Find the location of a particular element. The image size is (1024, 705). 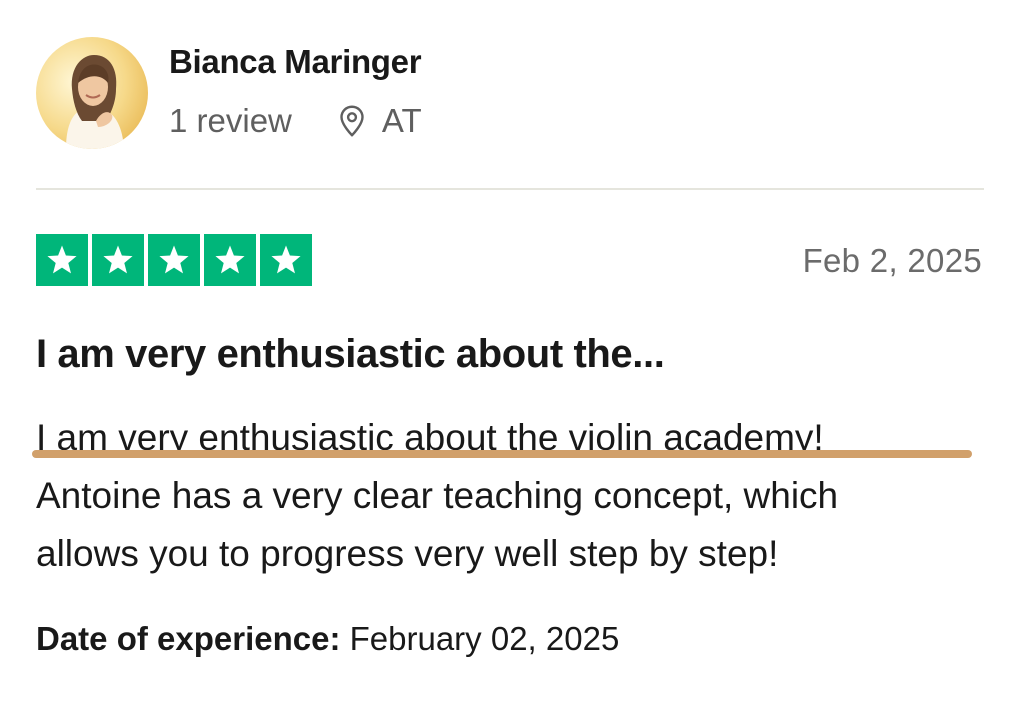

profile-photo-icon is located at coordinates (92, 93).